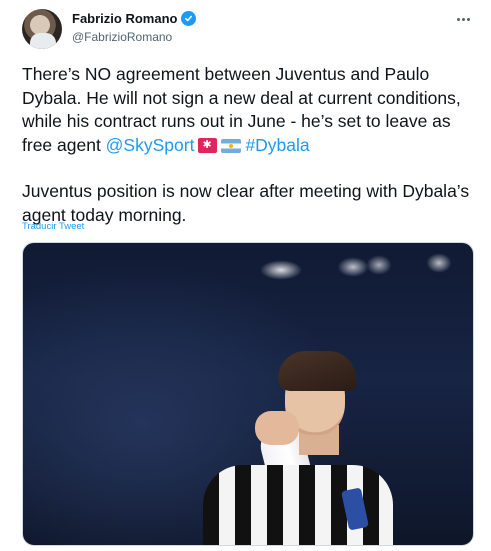  What do you see at coordinates (150, 145) in the screenshot?
I see `mention-link: @SkySport` at bounding box center [150, 145].